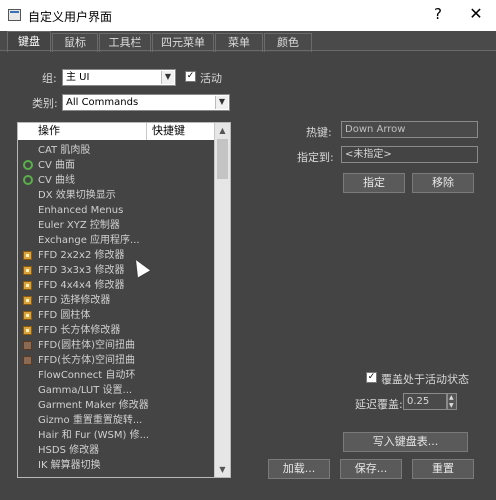 Image resolution: width=496 pixels, height=500 pixels. I want to click on list-item: HSDS 修改器, so click(116, 450).